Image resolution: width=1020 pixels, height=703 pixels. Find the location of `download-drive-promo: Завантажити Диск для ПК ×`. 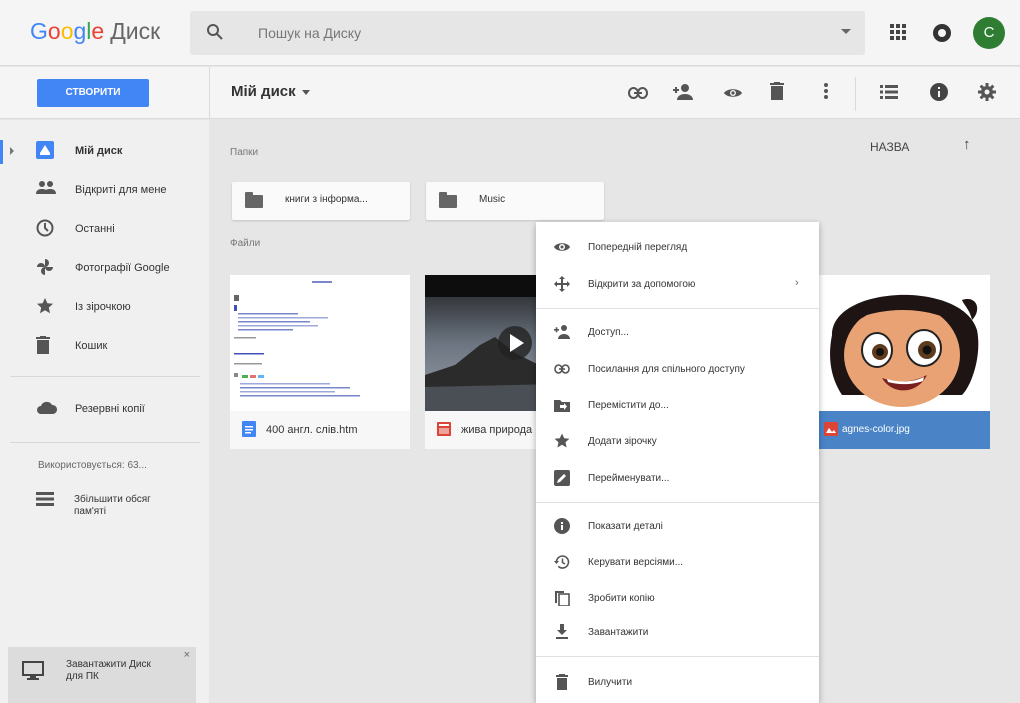

download-drive-promo: Завантажити Диск для ПК × is located at coordinates (102, 675).